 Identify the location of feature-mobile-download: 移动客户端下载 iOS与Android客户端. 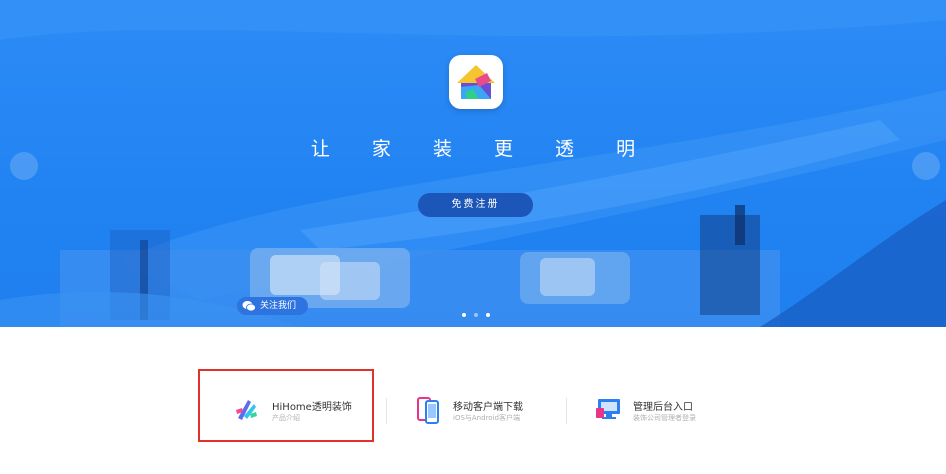
(482, 412).